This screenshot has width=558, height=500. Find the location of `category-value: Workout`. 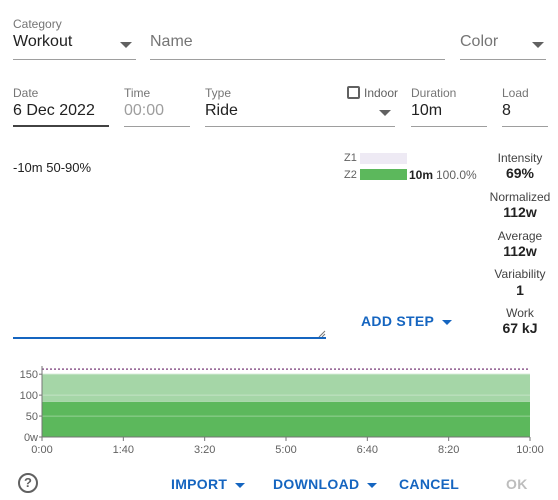

category-value: Workout is located at coordinates (43, 41).